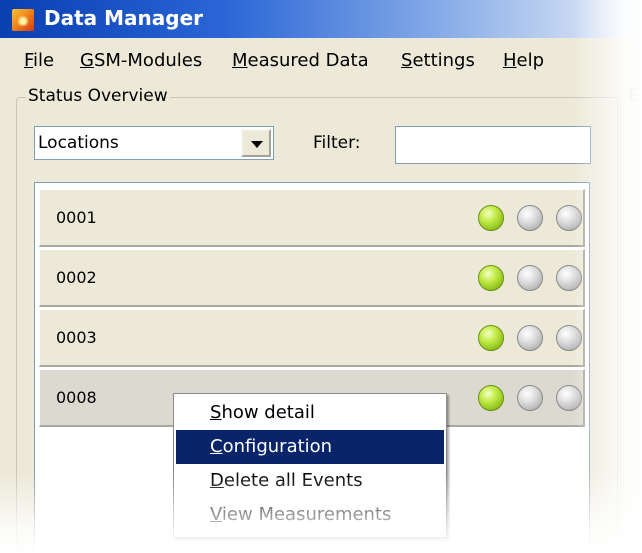  I want to click on location-id: 0003, so click(76, 337).